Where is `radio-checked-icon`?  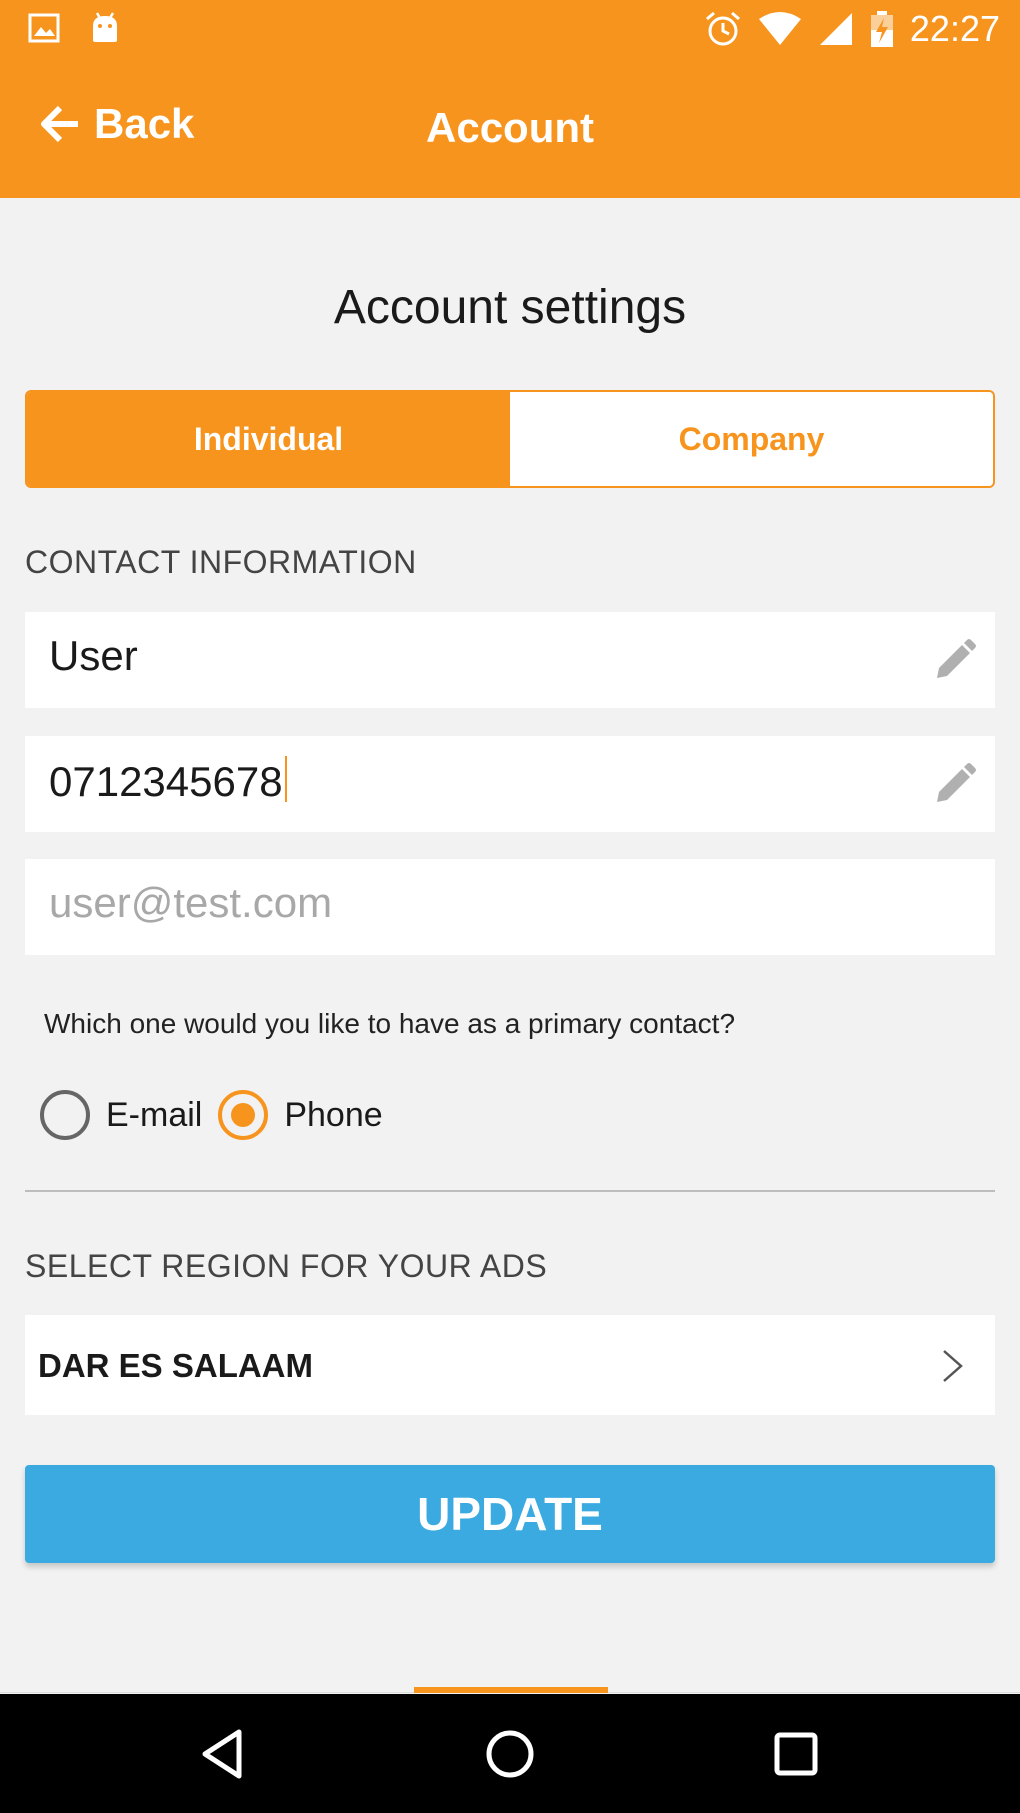
radio-checked-icon is located at coordinates (243, 1115).